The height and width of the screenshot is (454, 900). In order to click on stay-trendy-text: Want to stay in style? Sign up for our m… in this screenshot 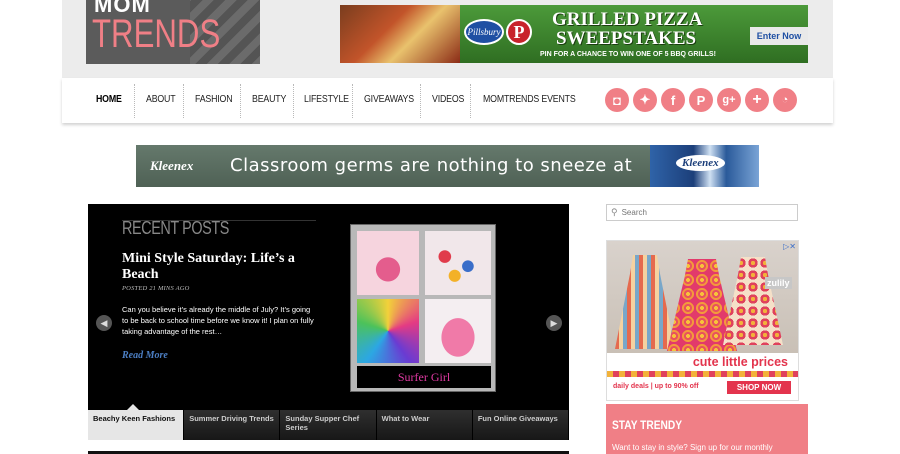, I will do `click(692, 447)`.